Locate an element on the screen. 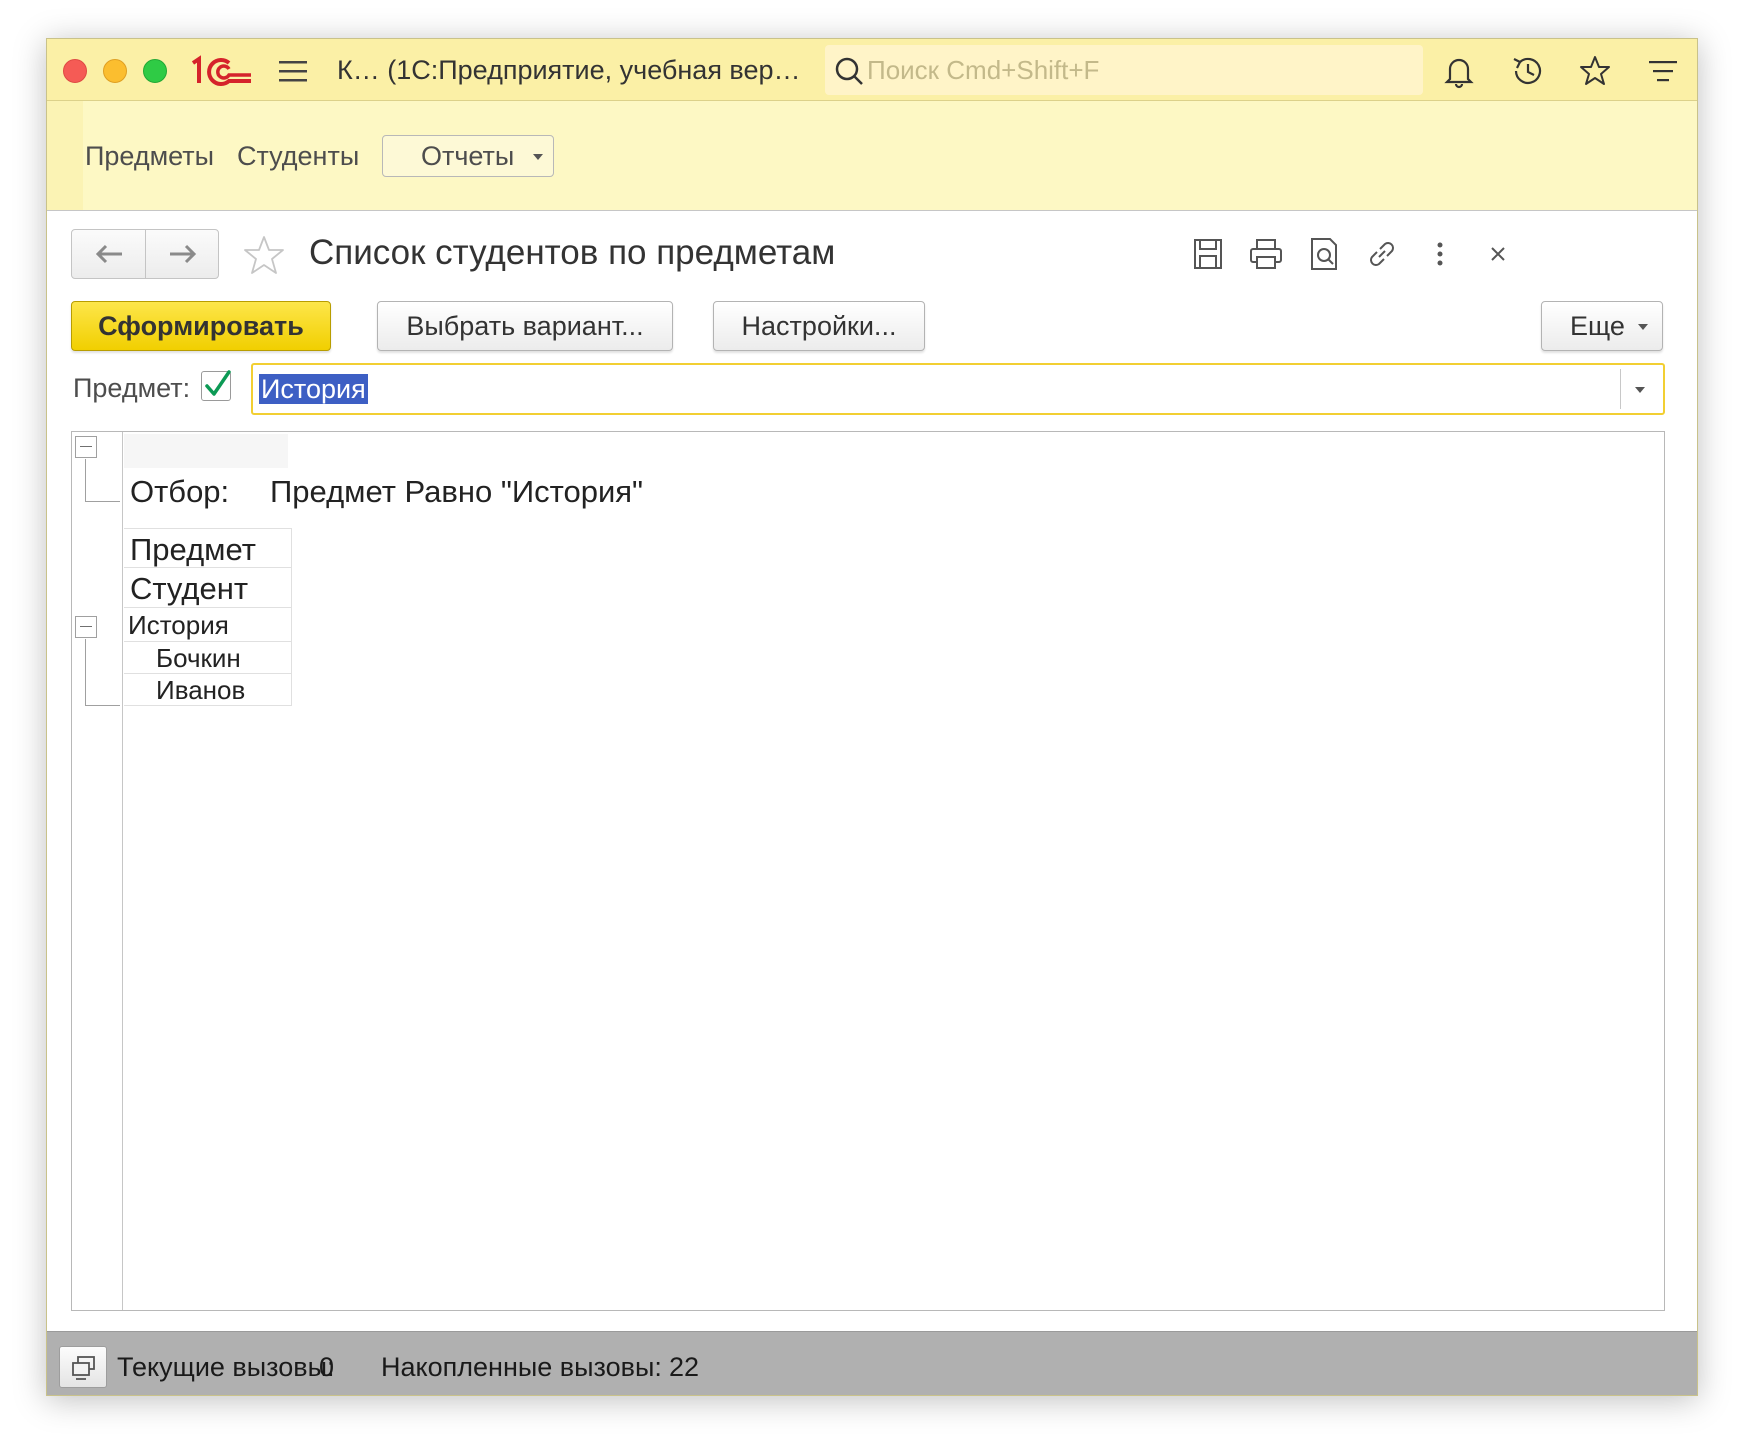 The height and width of the screenshot is (1450, 1744). nav-separator is located at coordinates (145, 254).